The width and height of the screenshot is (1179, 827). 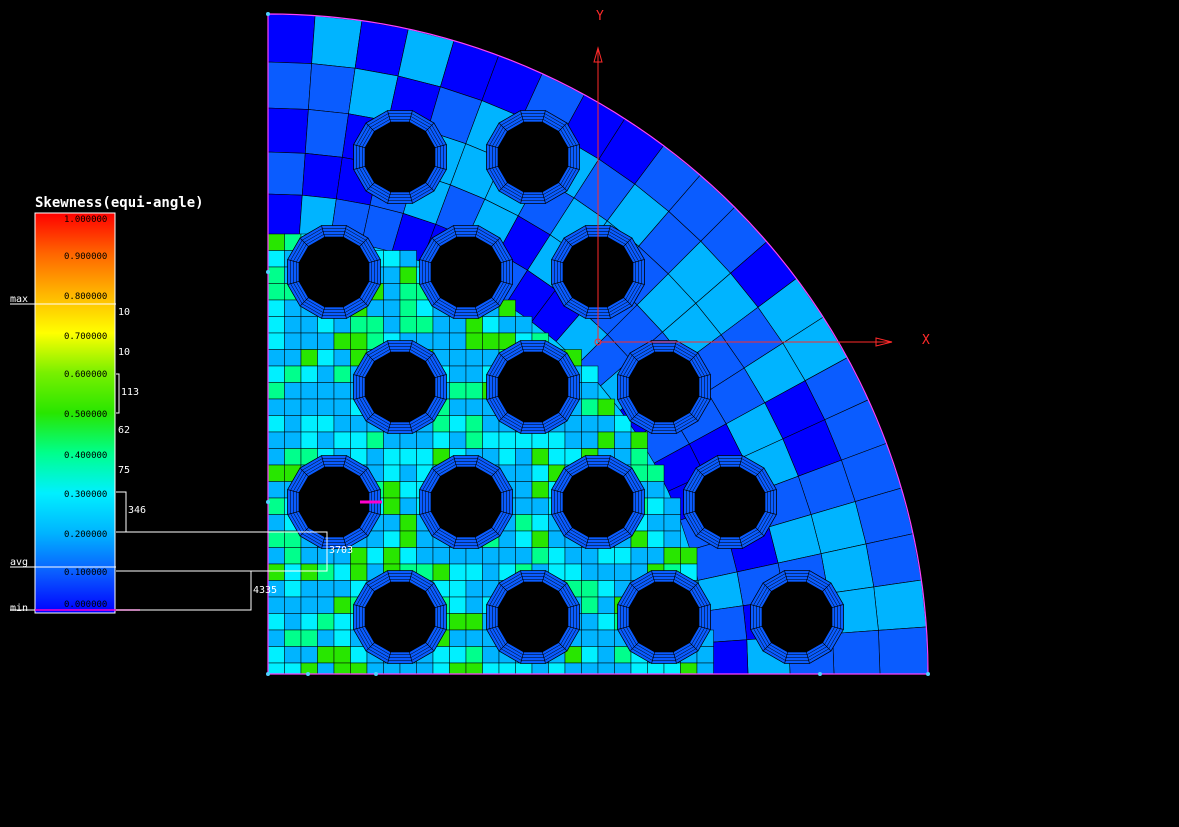 What do you see at coordinates (137, 510) in the screenshot?
I see `bin-count: 346` at bounding box center [137, 510].